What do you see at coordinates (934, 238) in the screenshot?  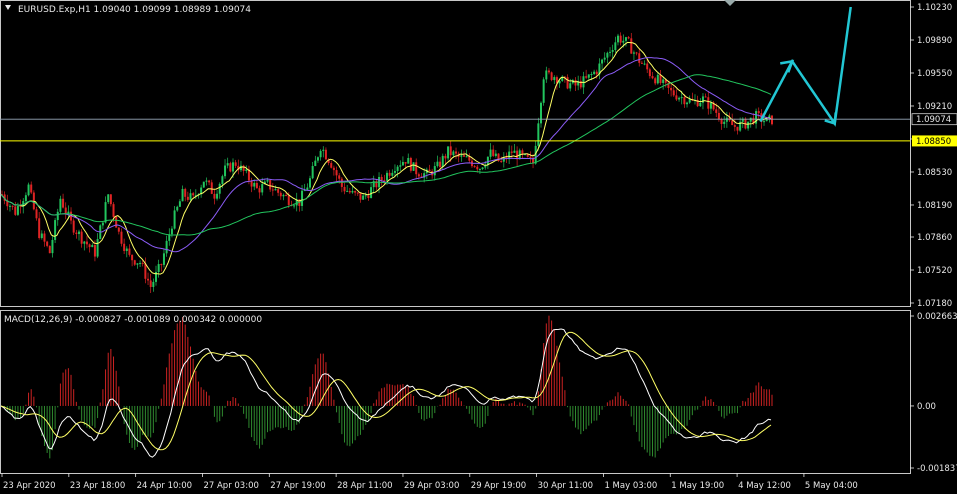 I see `price-tick-label: 1.07860` at bounding box center [934, 238].